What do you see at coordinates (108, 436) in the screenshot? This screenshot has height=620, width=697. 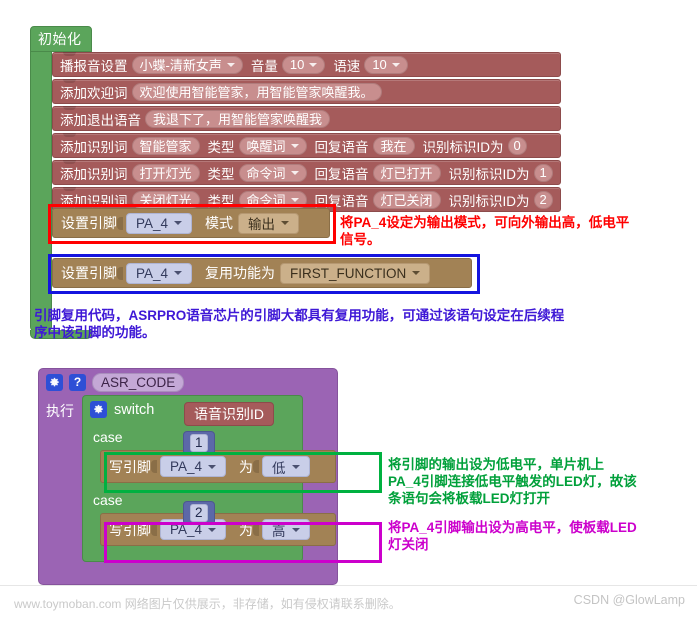 I see `case-label-1: case` at bounding box center [108, 436].